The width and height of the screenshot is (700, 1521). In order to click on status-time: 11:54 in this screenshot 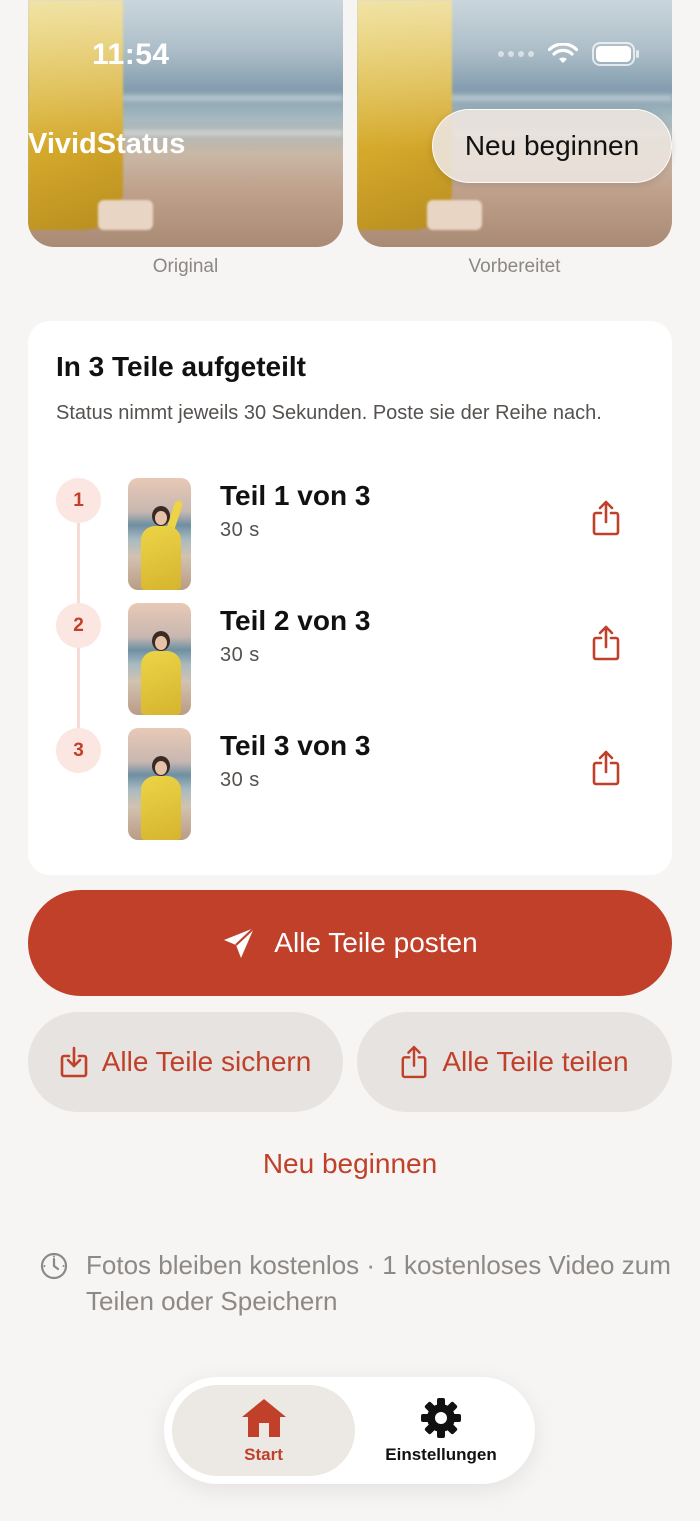, I will do `click(131, 54)`.